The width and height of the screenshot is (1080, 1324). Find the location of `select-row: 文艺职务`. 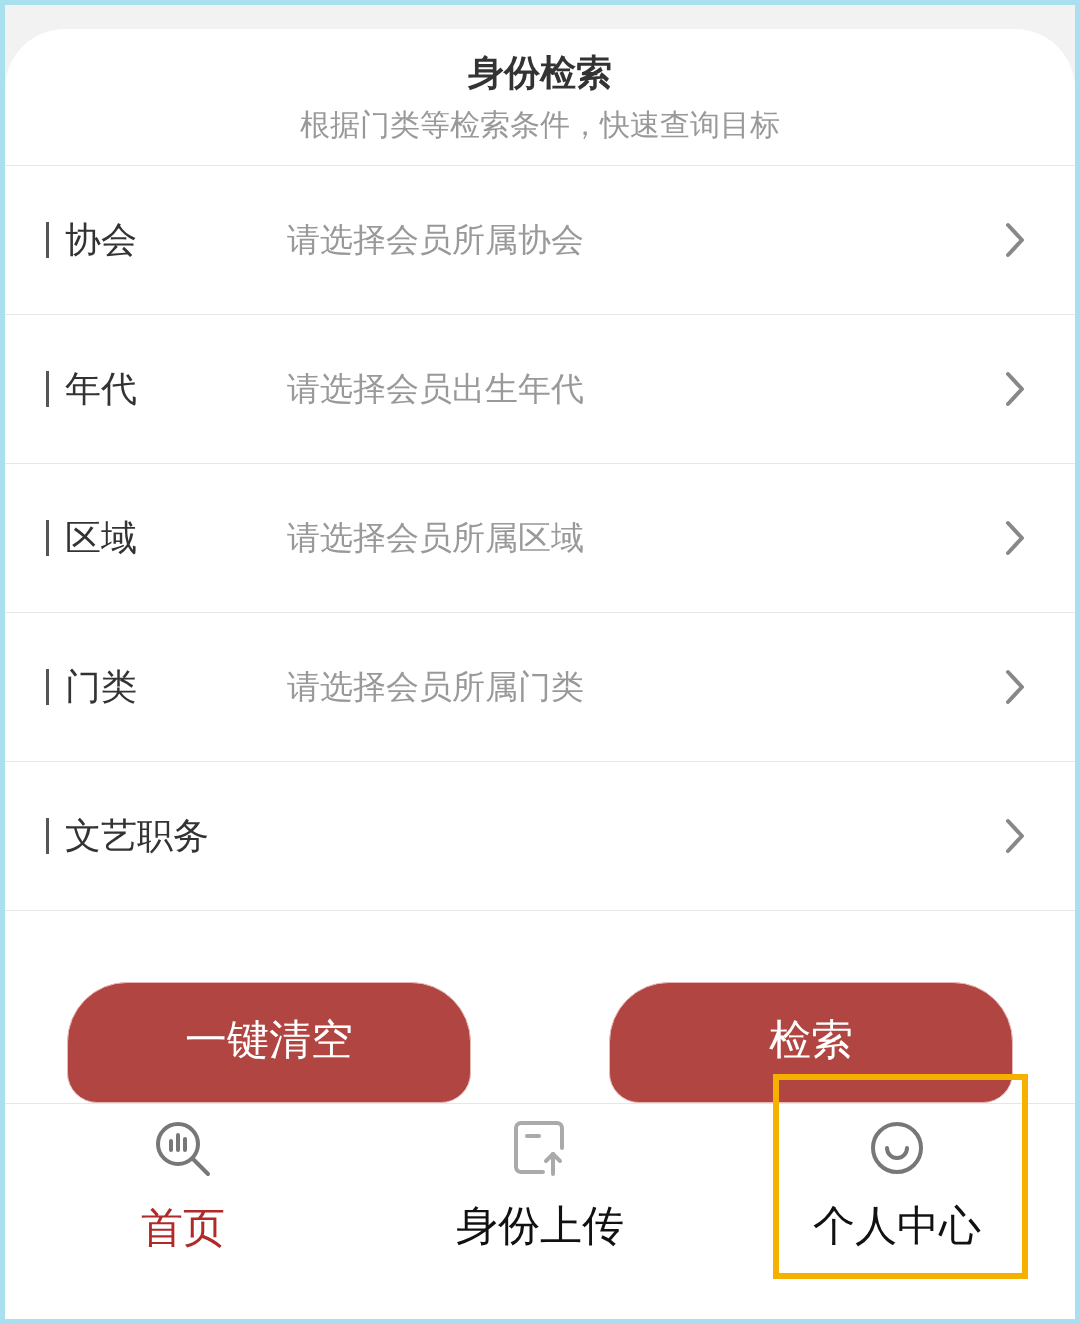

select-row: 文艺职务 is located at coordinates (540, 836).